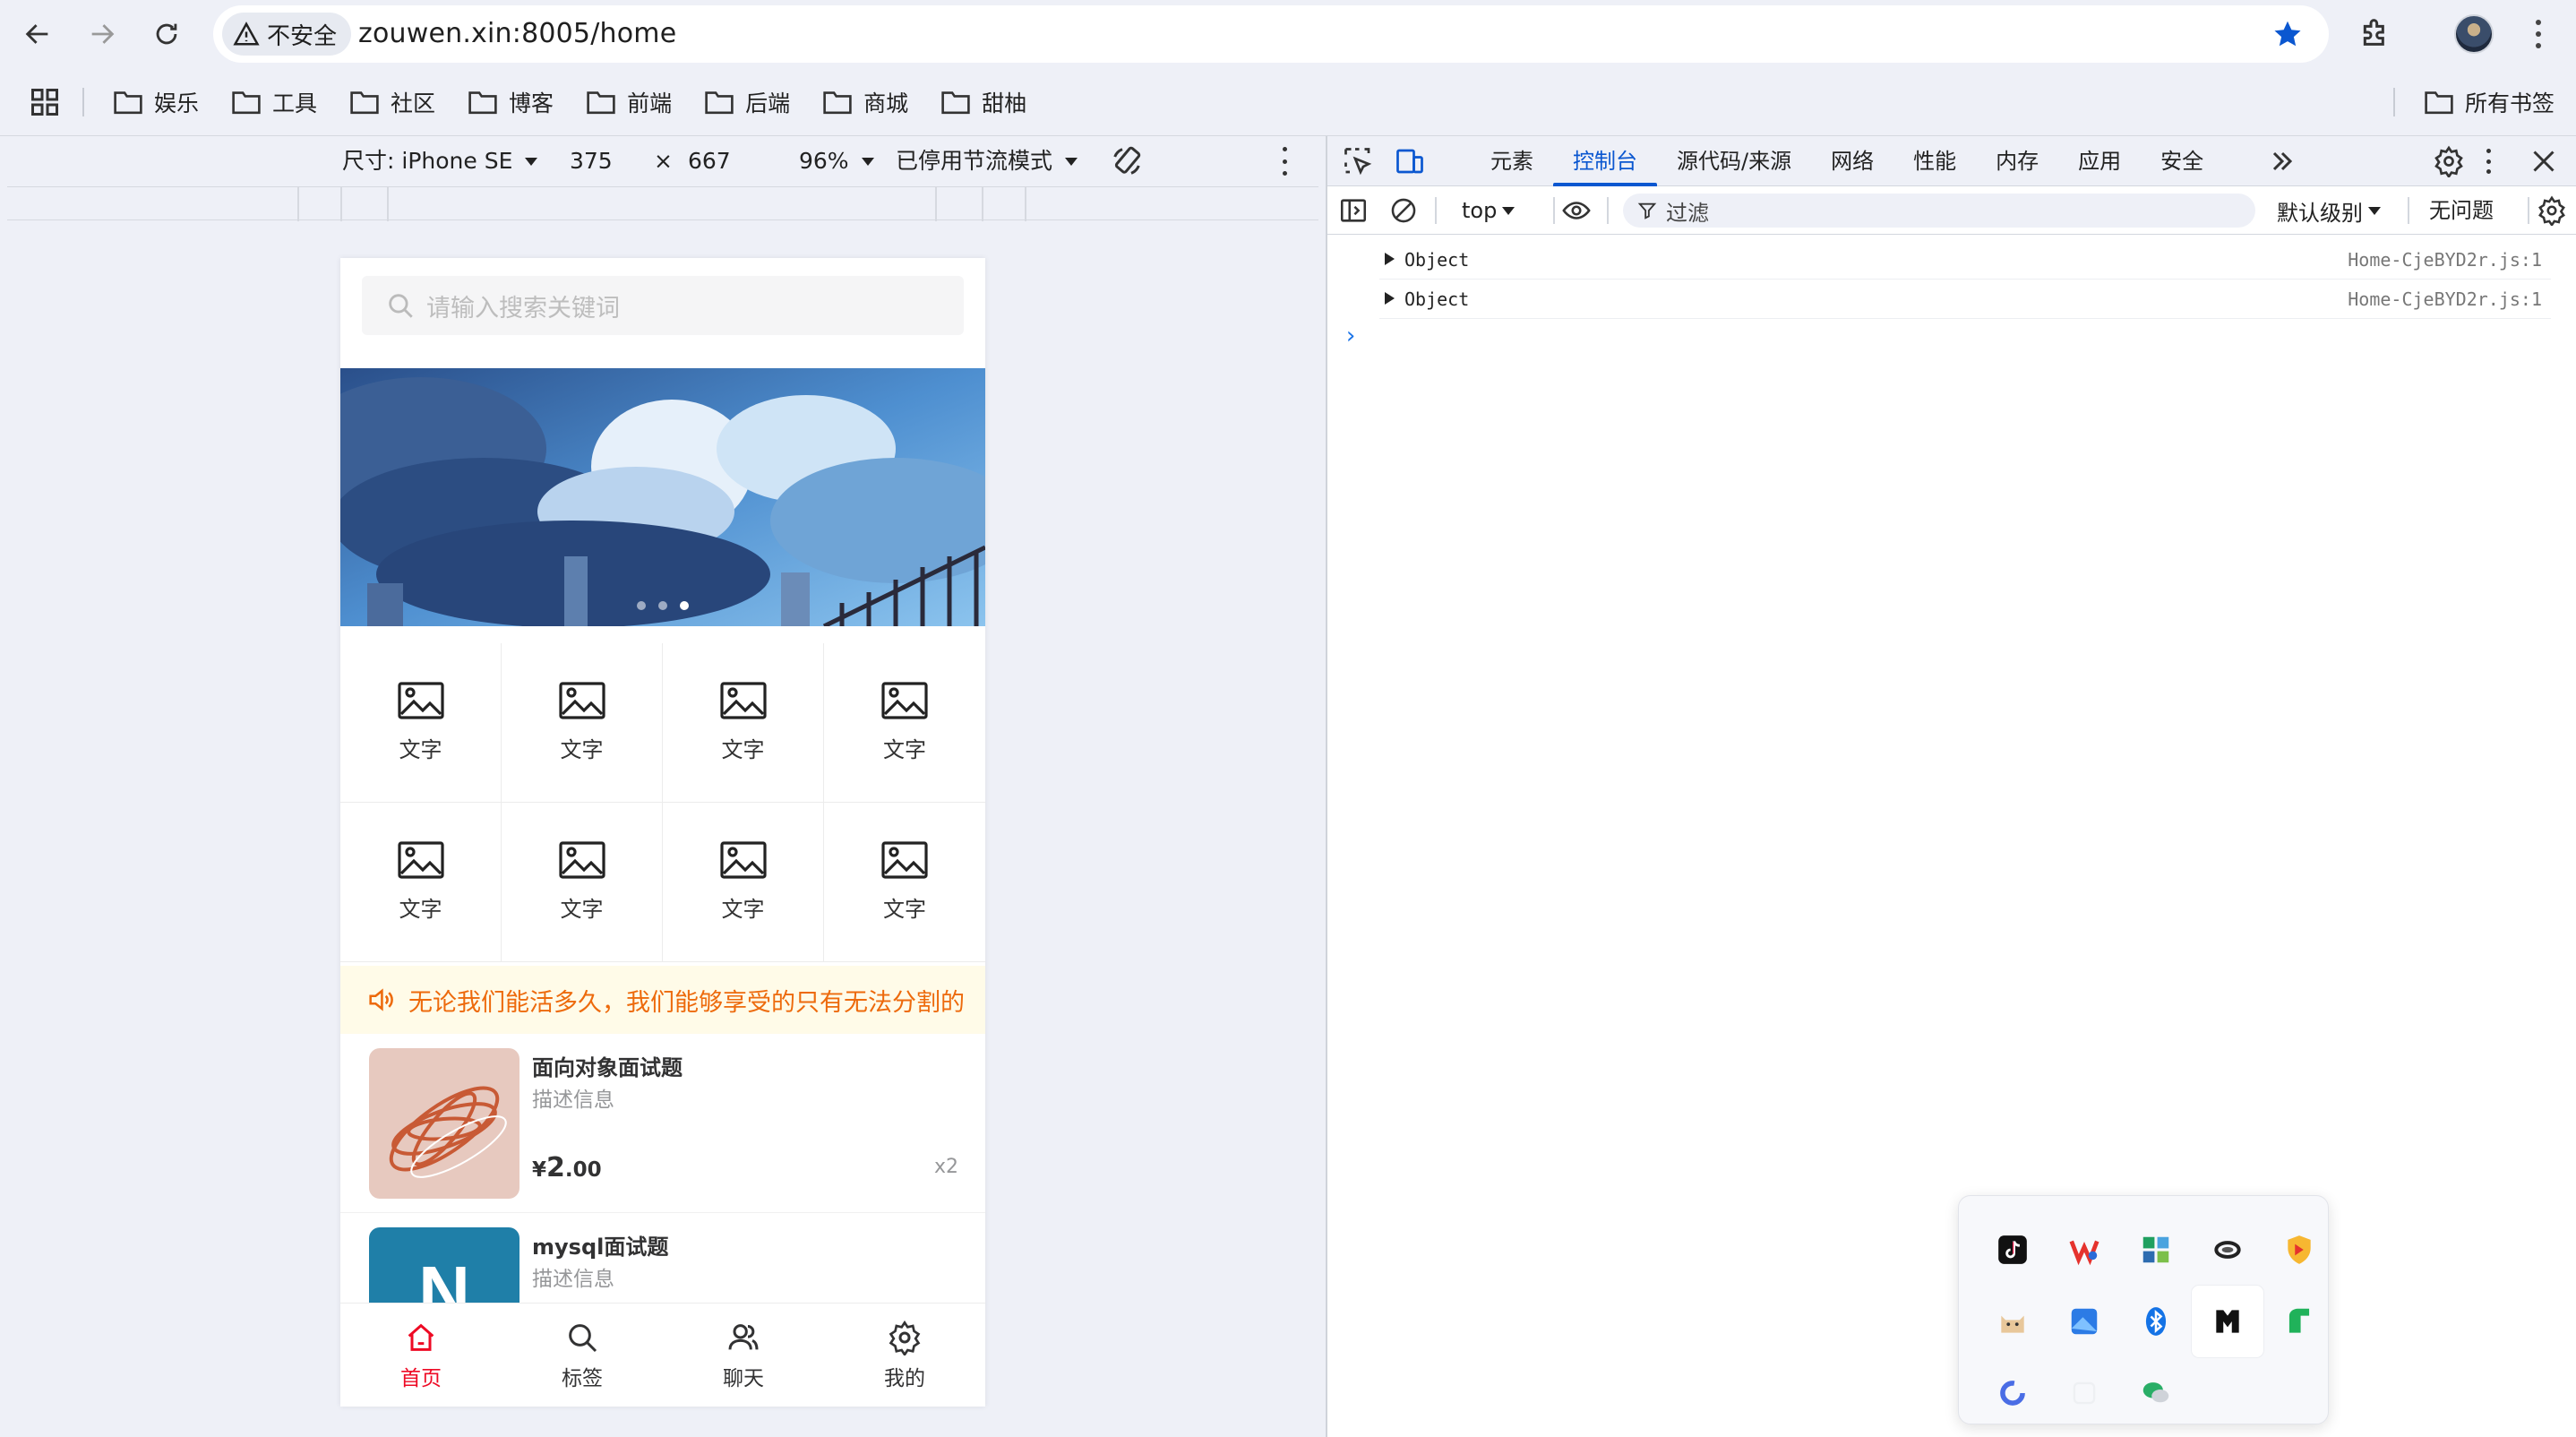  I want to click on console-filter-input: 过滤, so click(1939, 211).